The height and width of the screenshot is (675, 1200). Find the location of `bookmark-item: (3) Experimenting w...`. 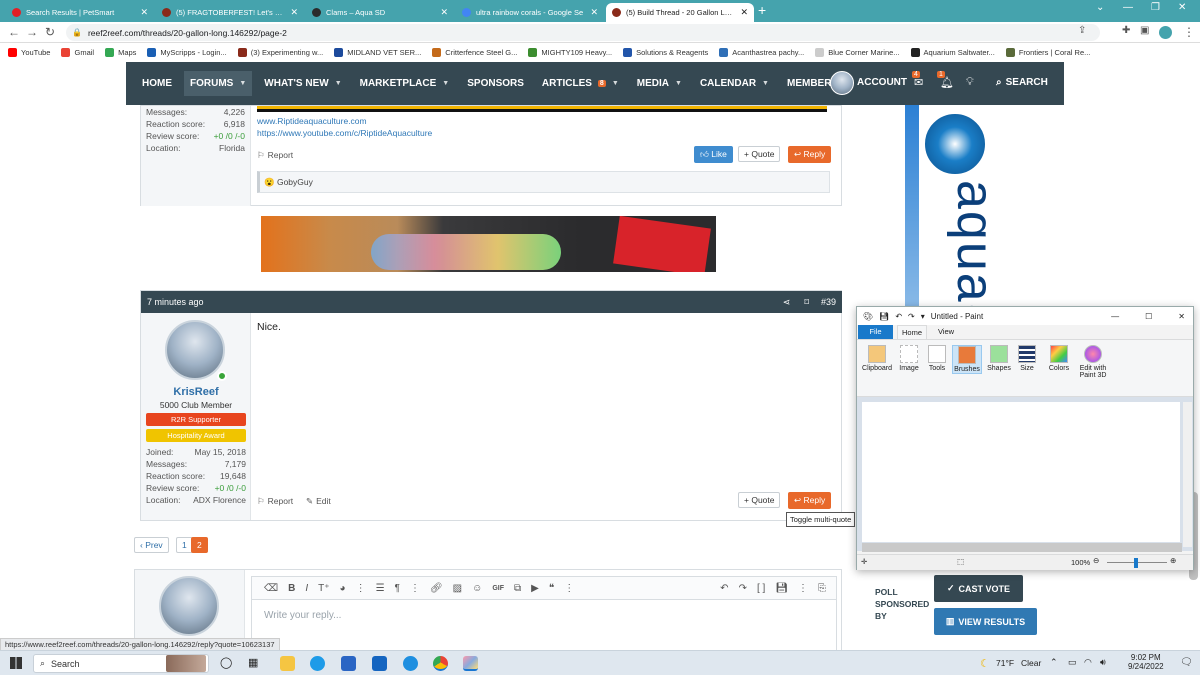

bookmark-item: (3) Experimenting w... is located at coordinates (280, 52).